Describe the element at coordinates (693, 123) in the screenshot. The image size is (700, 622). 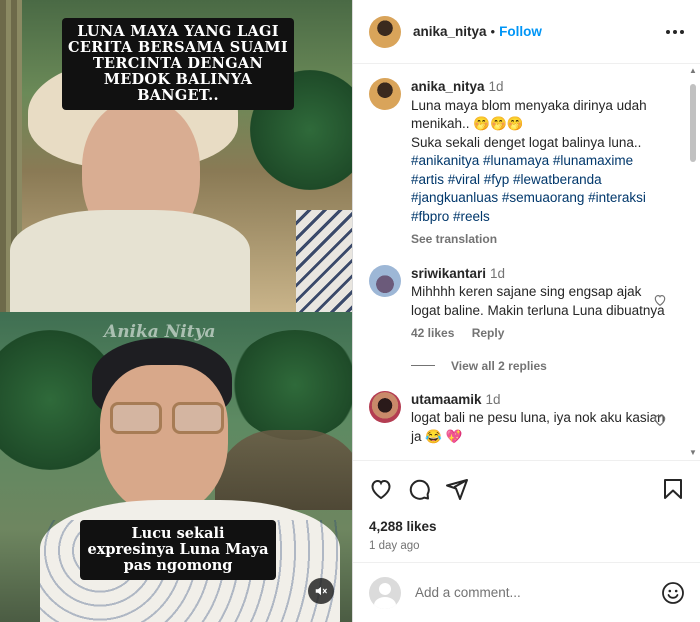
I see `scrollbar-thumb` at that location.